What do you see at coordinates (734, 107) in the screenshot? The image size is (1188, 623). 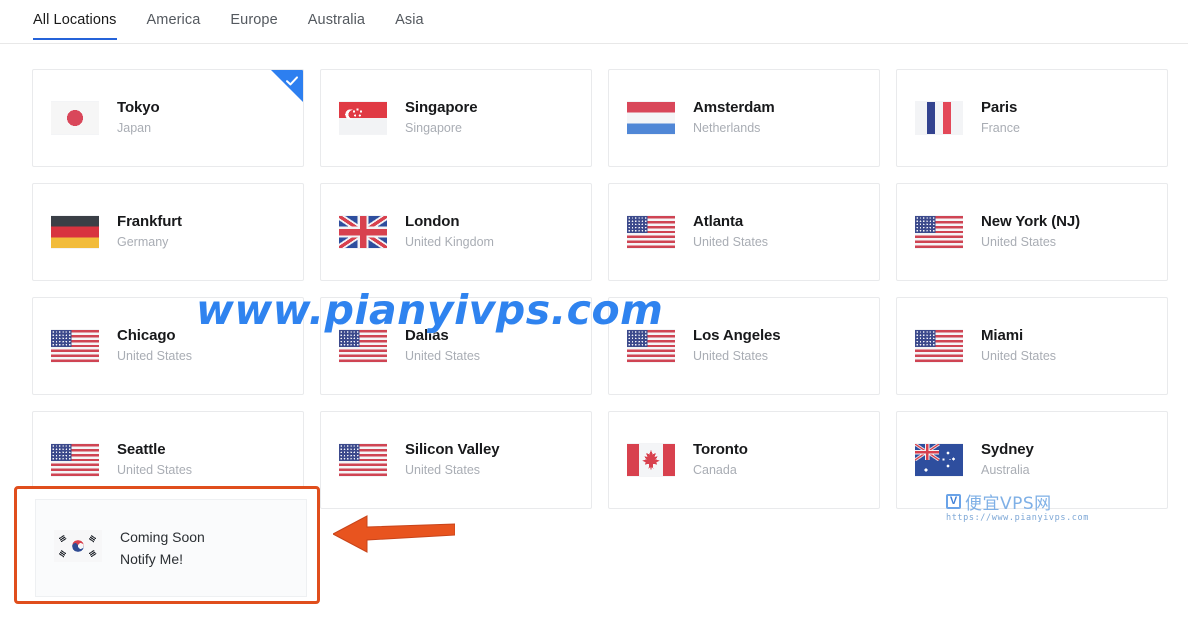 I see `location-city-name: Amsterdam` at bounding box center [734, 107].